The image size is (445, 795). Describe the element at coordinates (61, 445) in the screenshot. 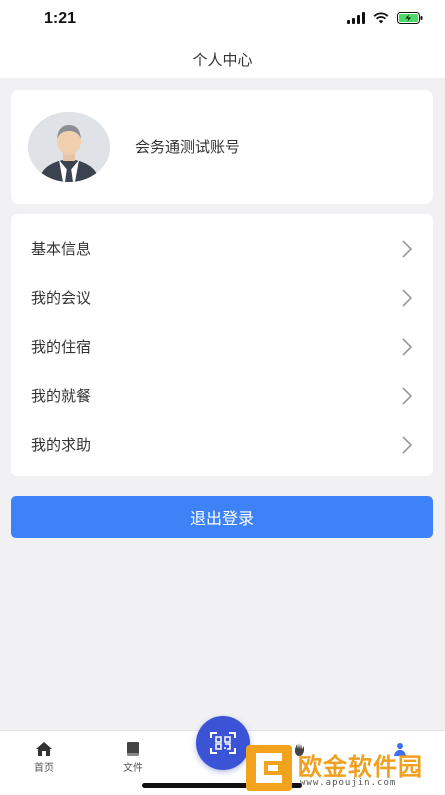

I see `menu-item-label: 我的求助` at that location.